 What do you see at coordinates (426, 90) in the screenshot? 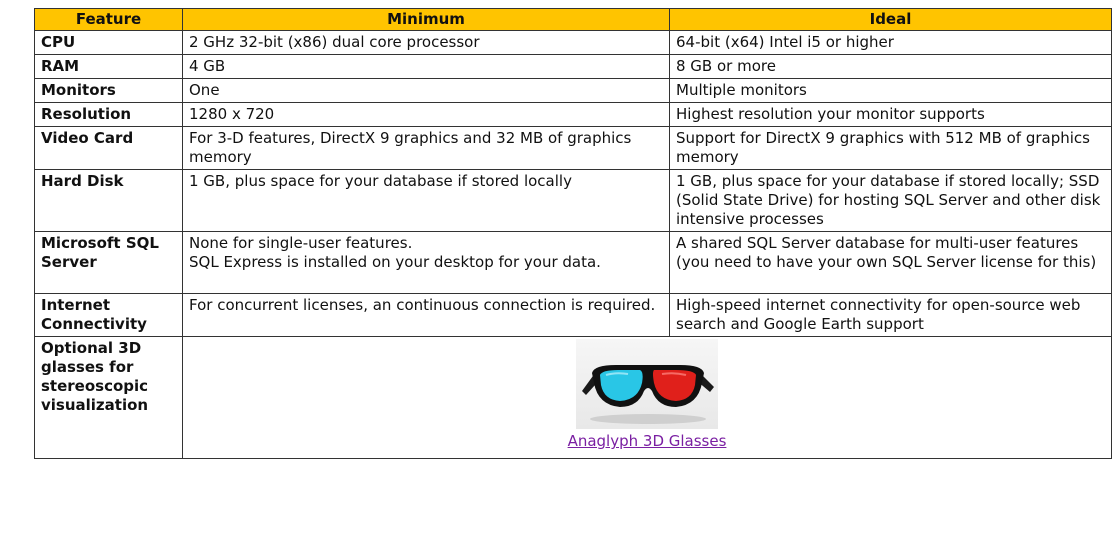
I see `minimum-cell: One` at bounding box center [426, 90].